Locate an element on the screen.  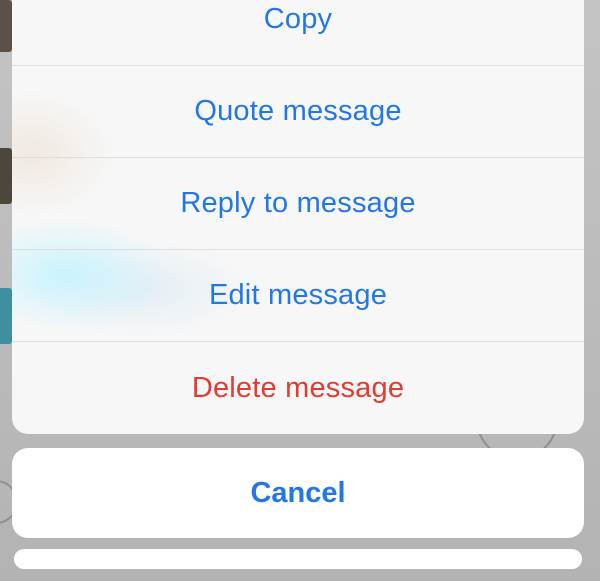
delete-message-button-label: Delete message is located at coordinates (298, 387).